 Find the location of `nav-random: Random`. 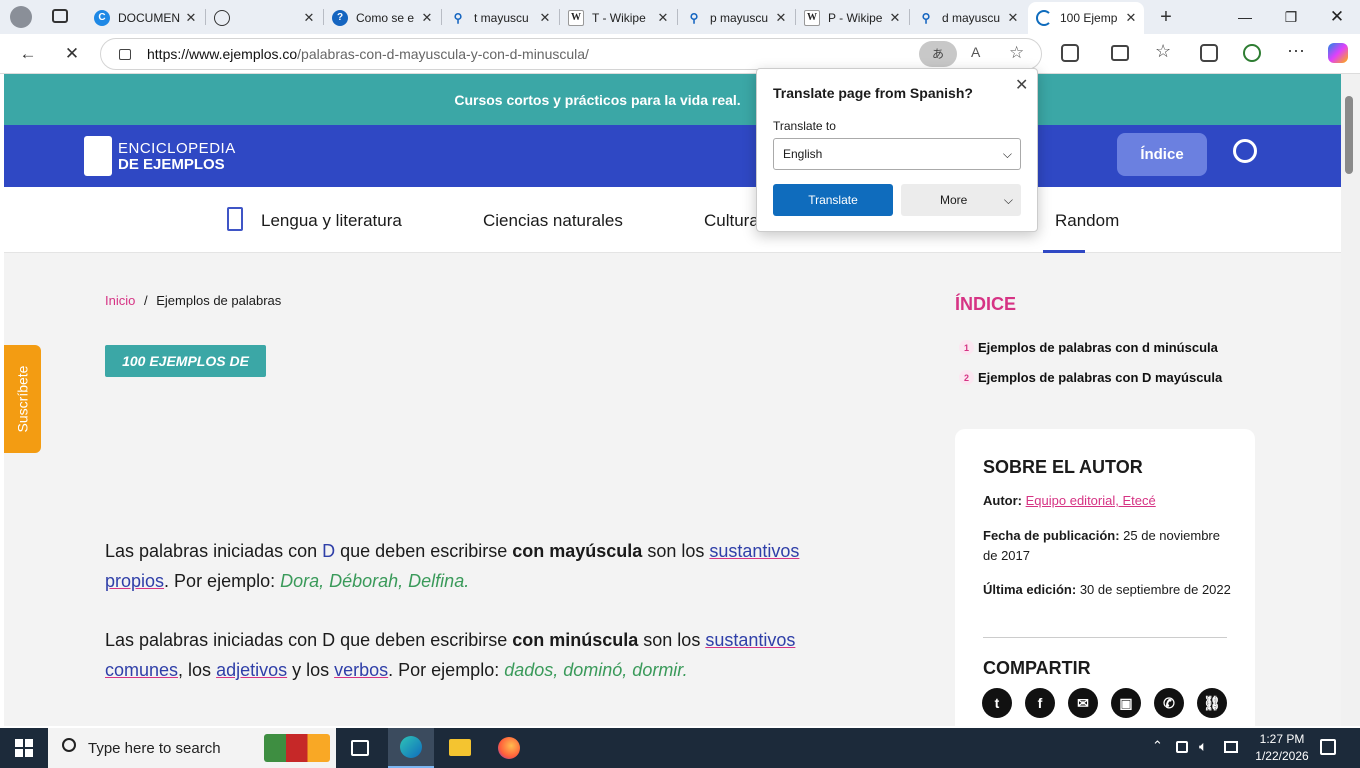

nav-random: Random is located at coordinates (1087, 221).